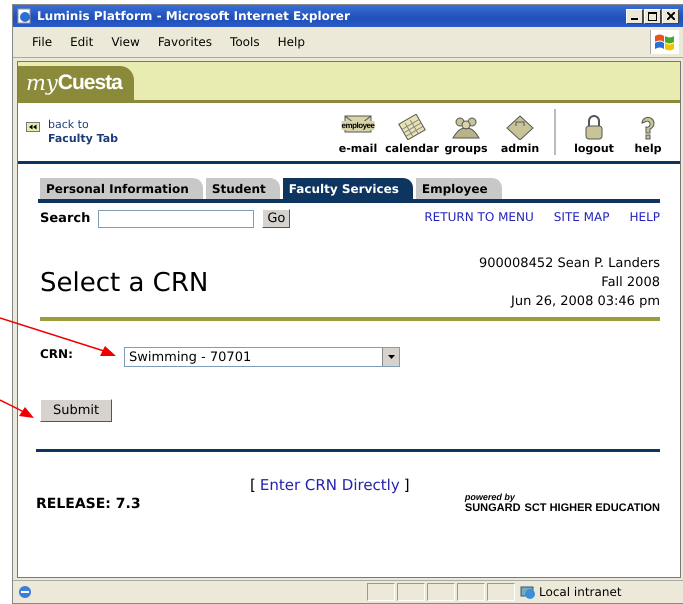 The width and height of the screenshot is (683, 604). What do you see at coordinates (520, 127) in the screenshot?
I see `toolbox-icon` at bounding box center [520, 127].